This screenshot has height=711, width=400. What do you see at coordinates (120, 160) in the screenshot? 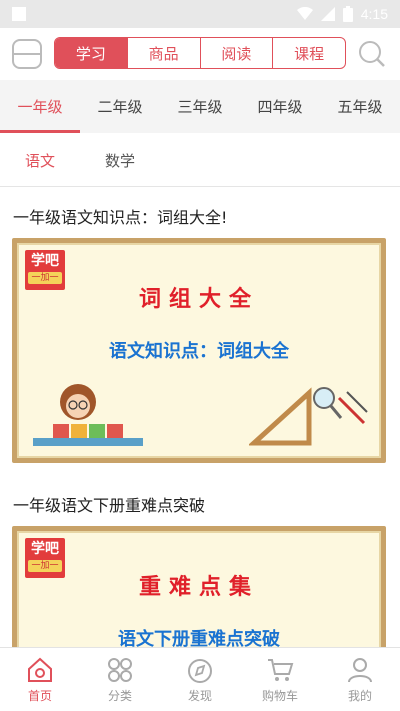
I see `tab-math: 数学` at bounding box center [120, 160].